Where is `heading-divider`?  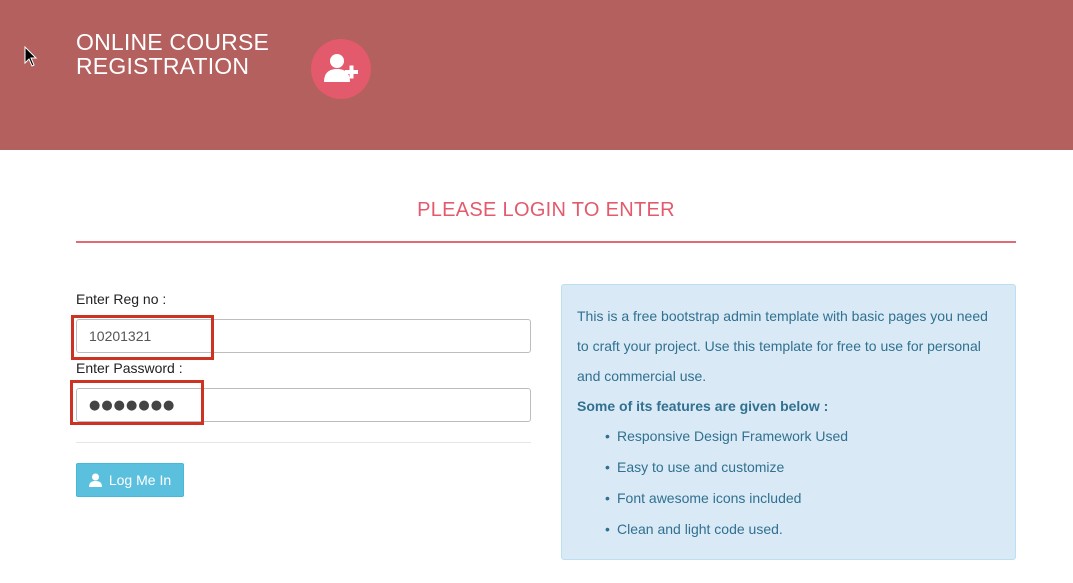 heading-divider is located at coordinates (546, 242).